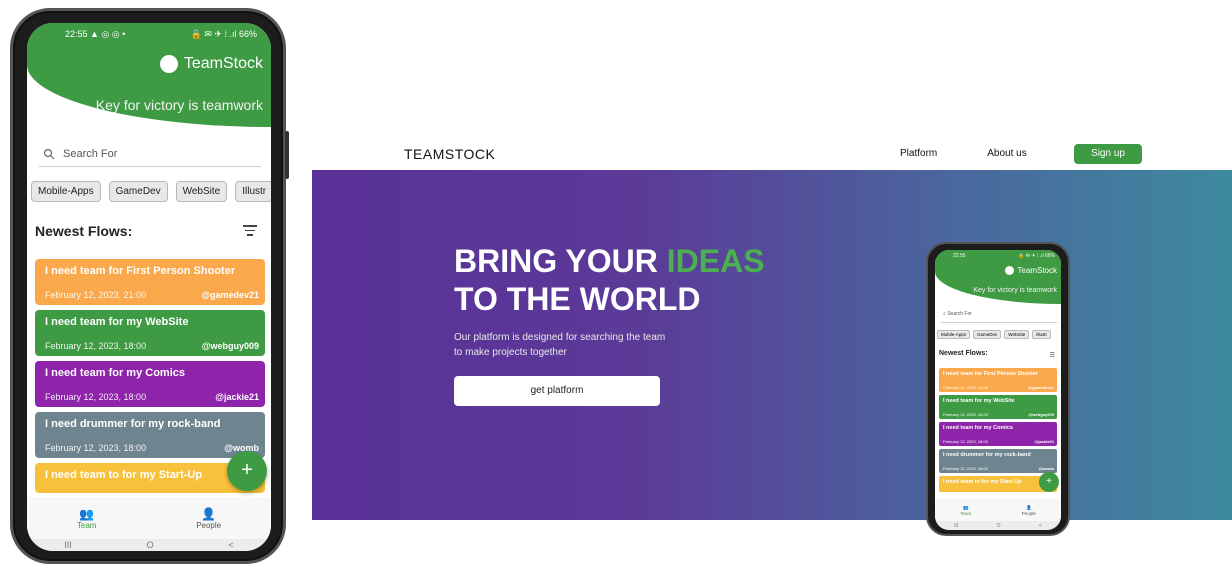 This screenshot has width=1232, height=566. Describe the element at coordinates (149, 518) in the screenshot. I see `bottom-navigation: 👥 Team 👤 People` at that location.